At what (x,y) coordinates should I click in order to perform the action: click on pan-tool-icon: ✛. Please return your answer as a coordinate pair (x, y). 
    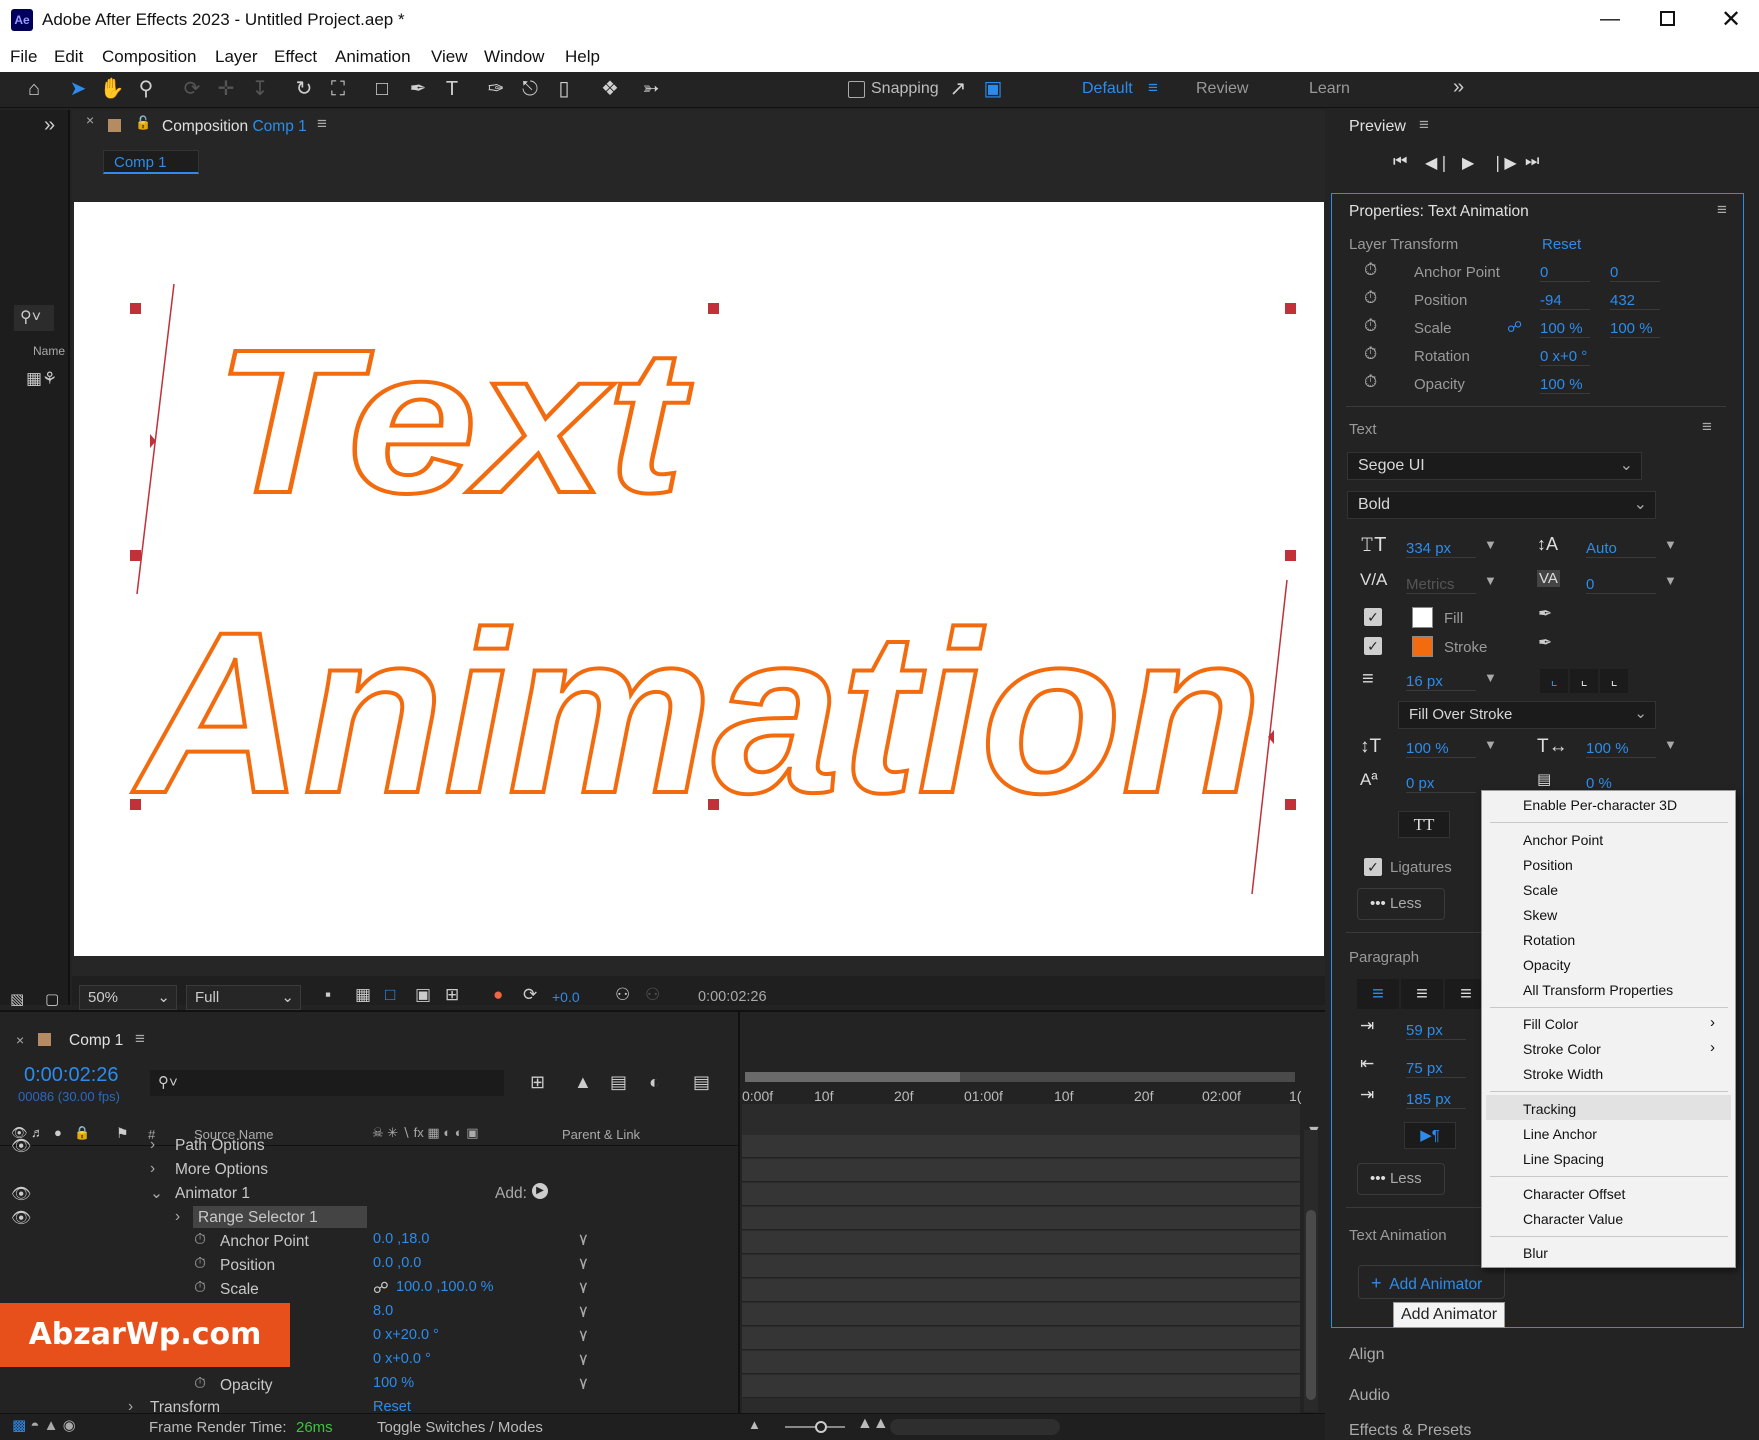
    Looking at the image, I should click on (226, 89).